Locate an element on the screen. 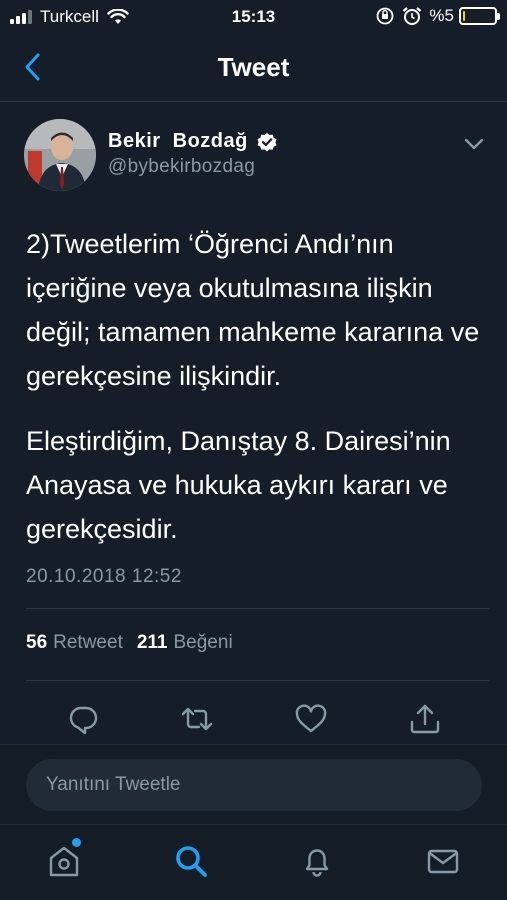 The width and height of the screenshot is (507, 900). reply-bar: Yanıtını Tweetle is located at coordinates (253, 784).